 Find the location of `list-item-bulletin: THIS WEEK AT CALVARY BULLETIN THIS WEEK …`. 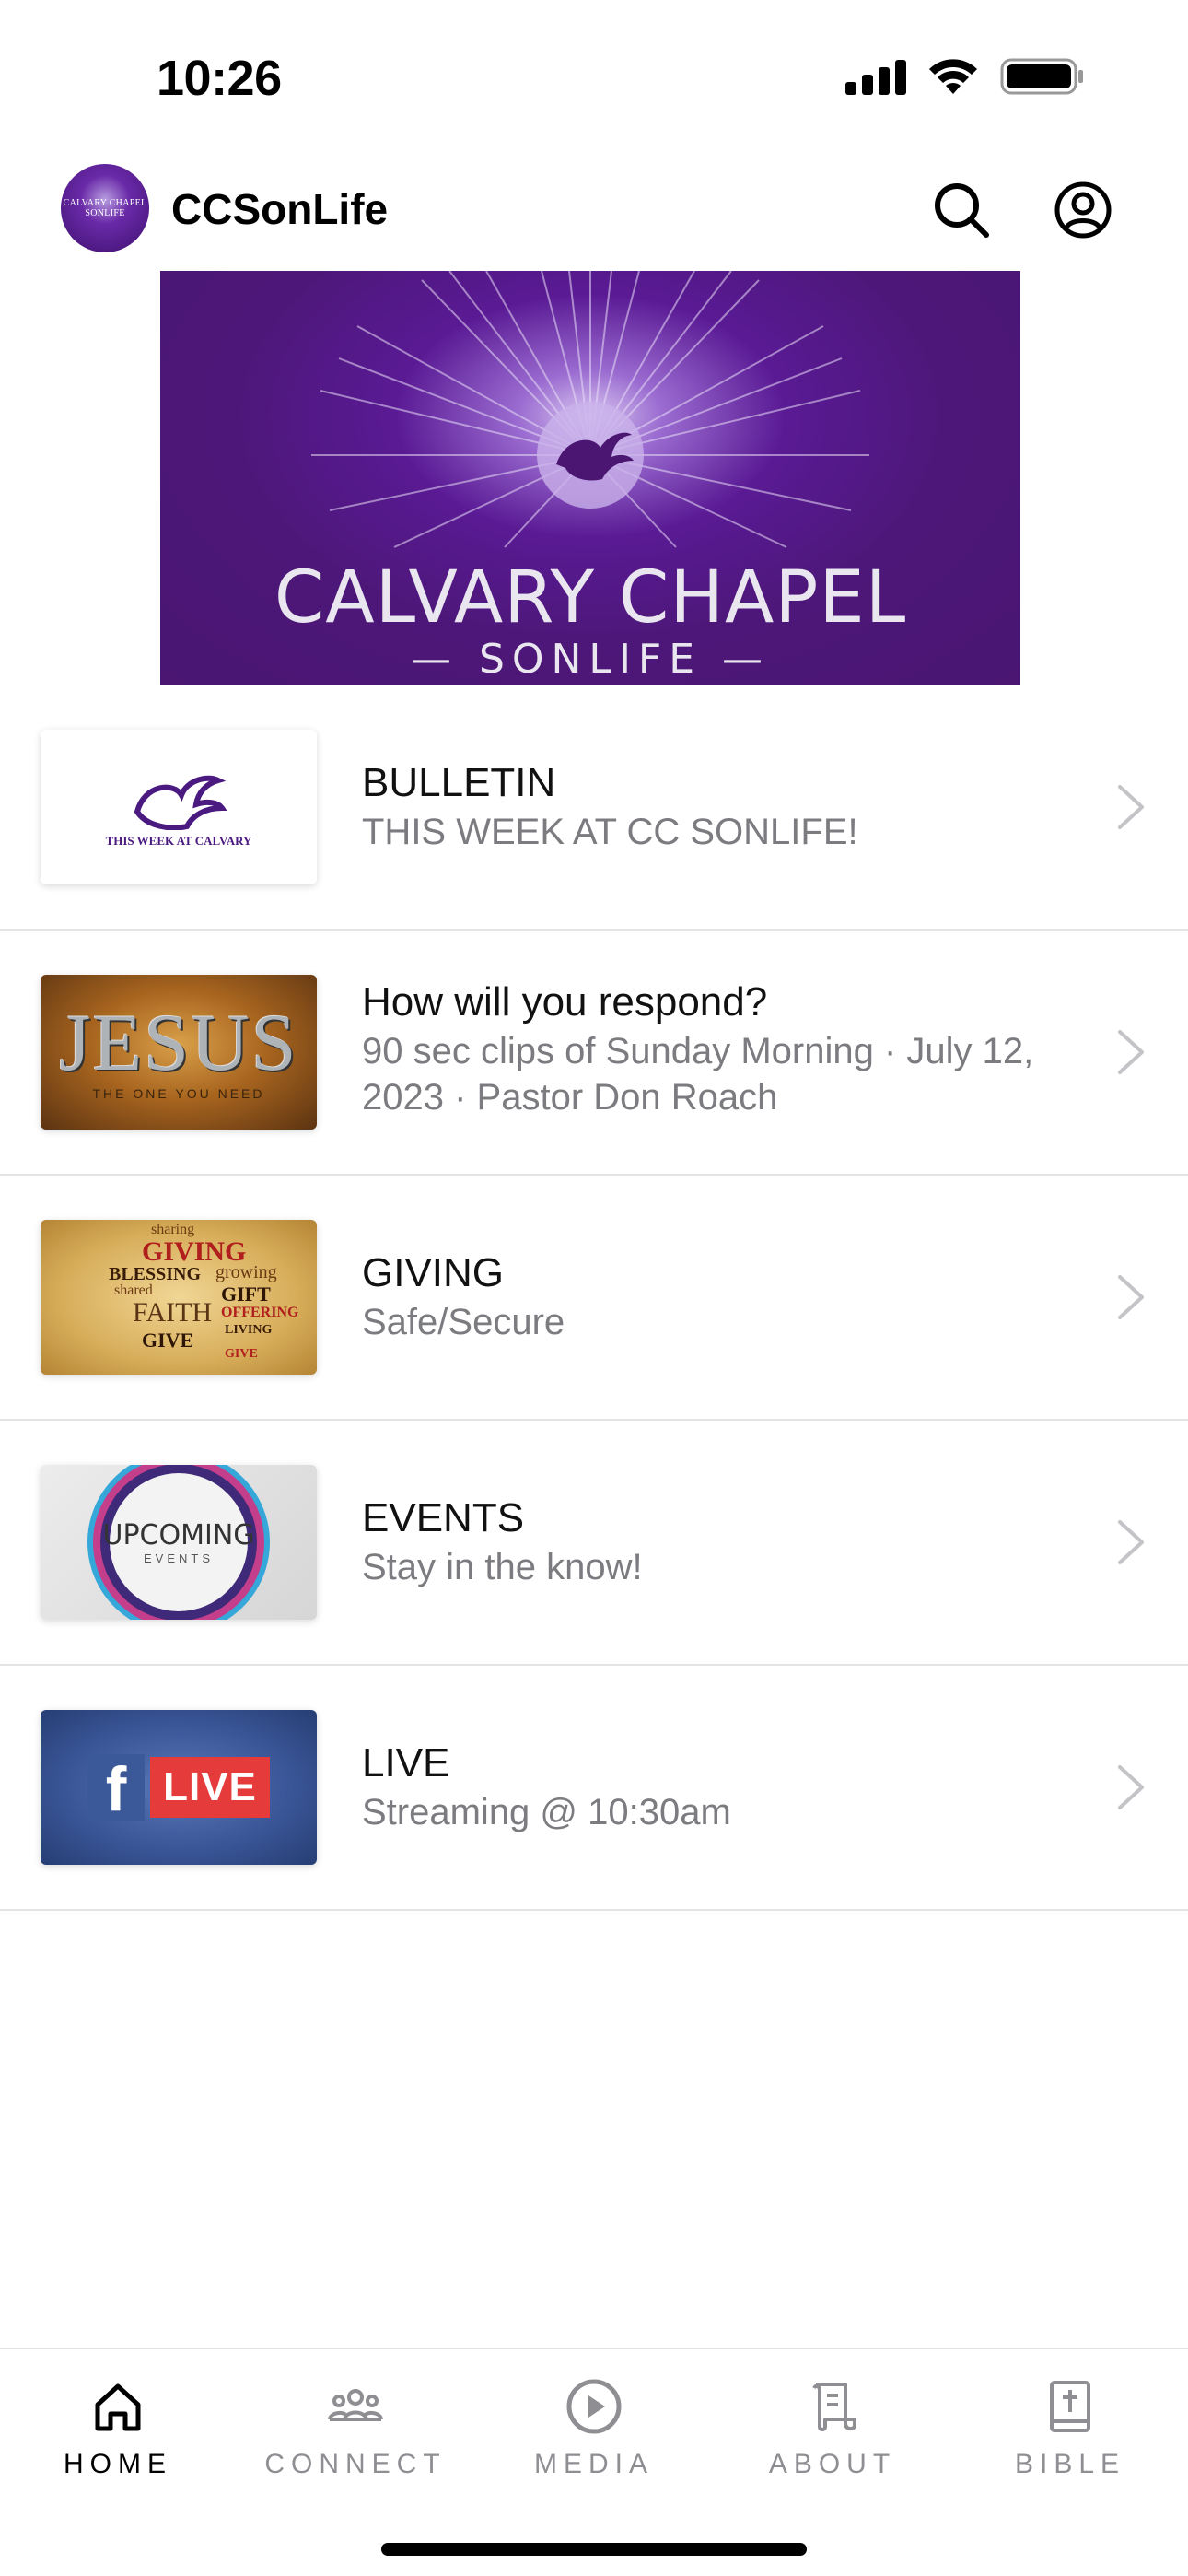

list-item-bulletin: THIS WEEK AT CALVARY BULLETIN THIS WEEK … is located at coordinates (594, 808).